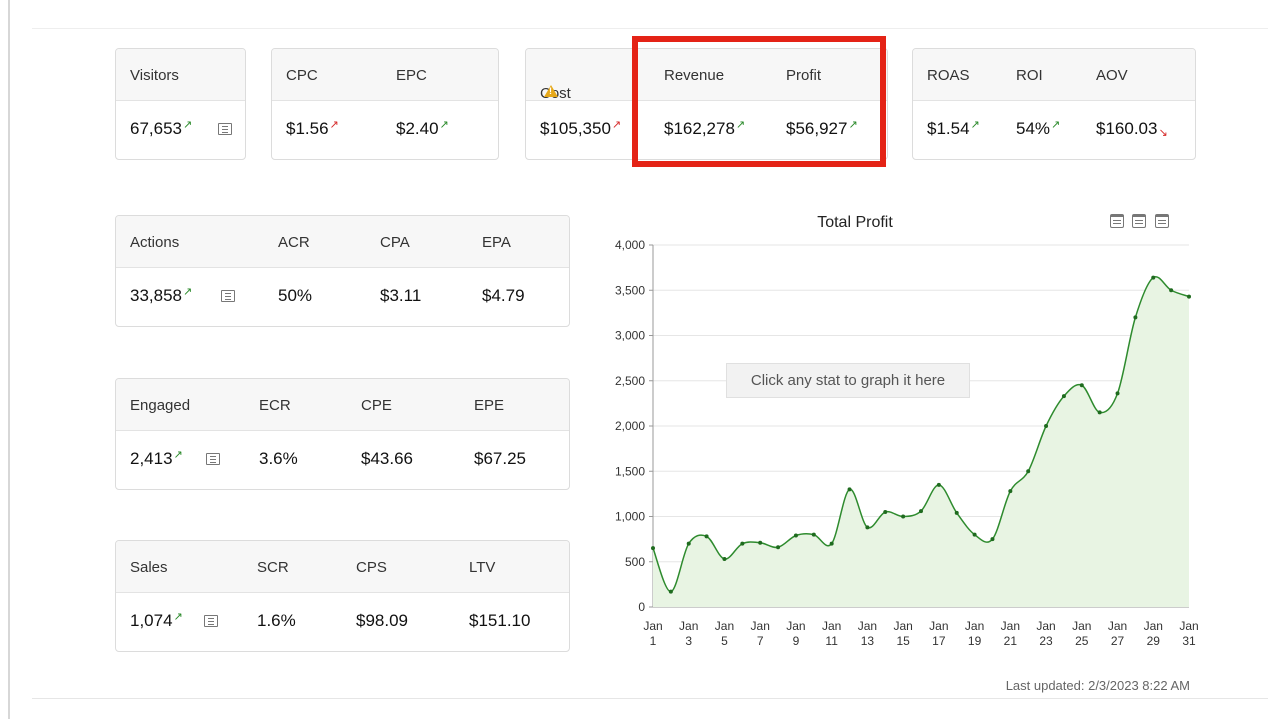 The height and width of the screenshot is (719, 1279). Describe the element at coordinates (630, 517) in the screenshot. I see `y-tick-label: 1,000` at that location.